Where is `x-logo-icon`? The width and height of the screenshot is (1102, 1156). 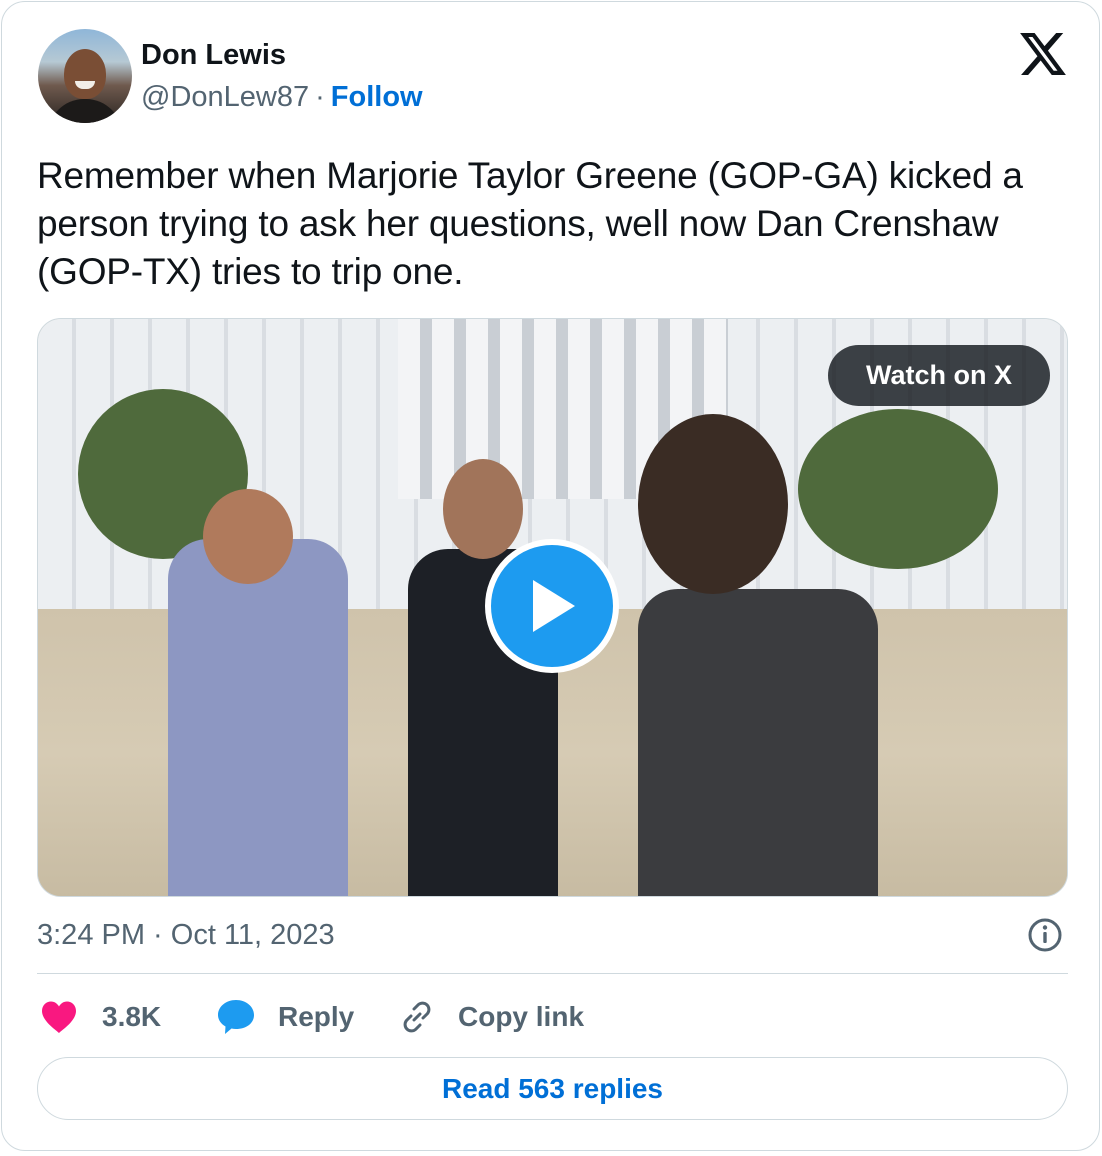
x-logo-icon is located at coordinates (1043, 54).